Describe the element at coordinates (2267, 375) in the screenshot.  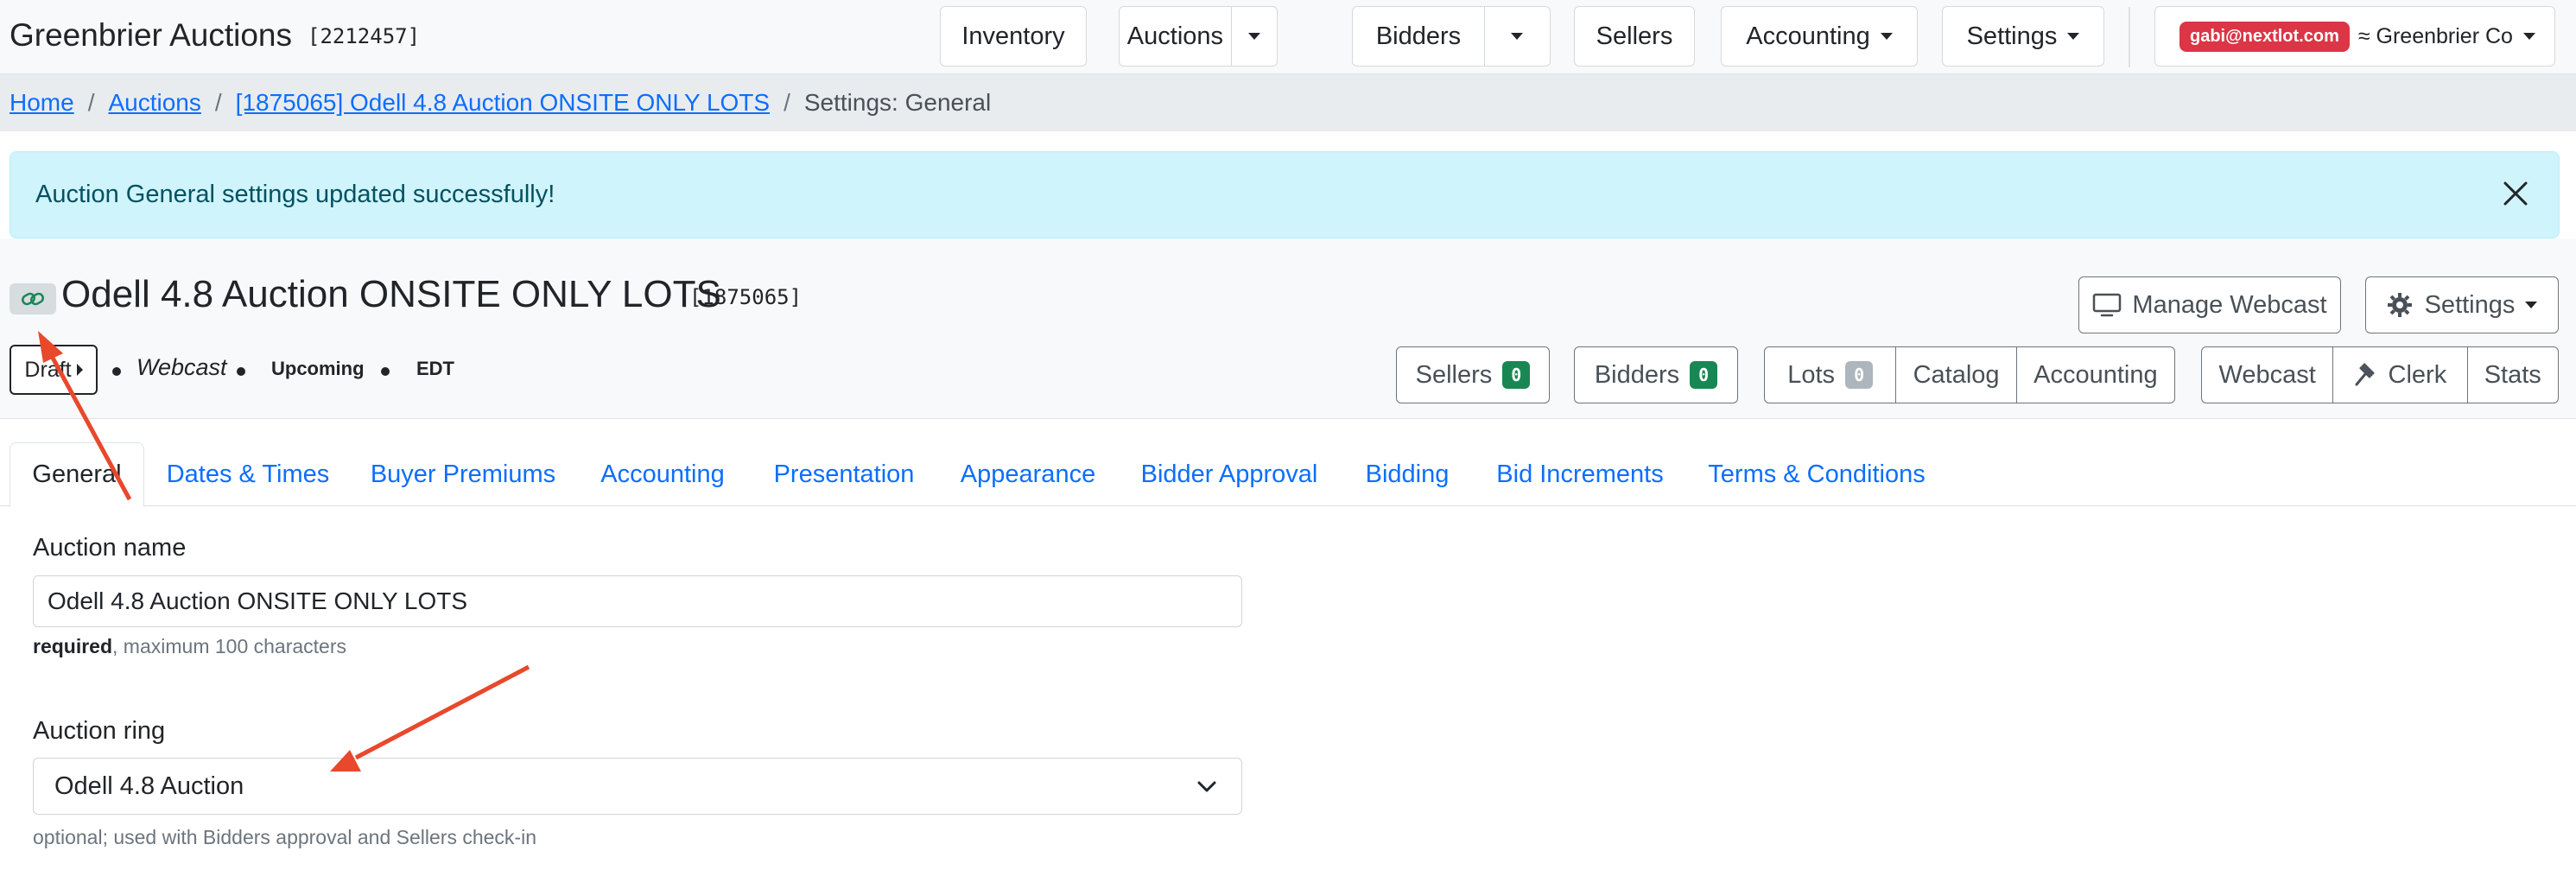
I see `webcast-button: Webcast` at that location.